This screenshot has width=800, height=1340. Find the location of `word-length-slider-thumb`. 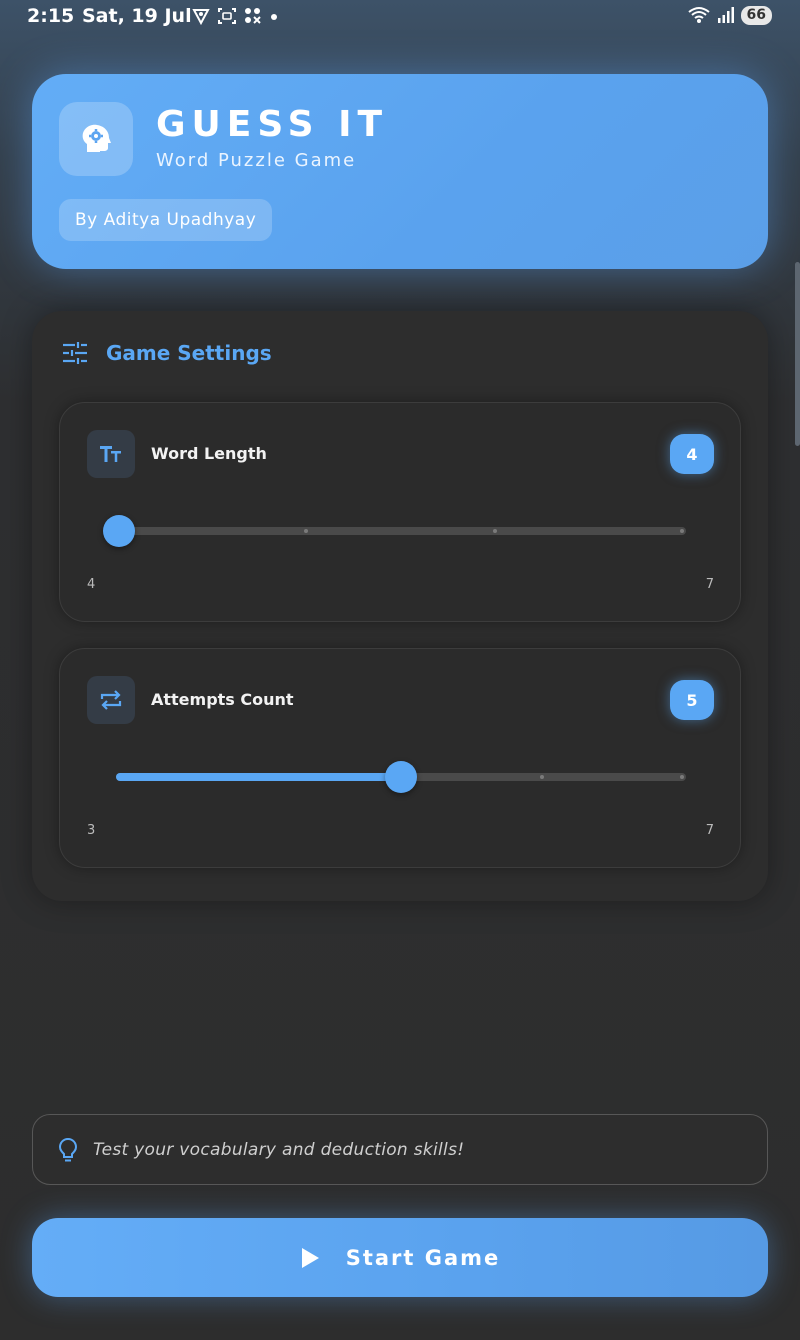

word-length-slider-thumb is located at coordinates (119, 531).